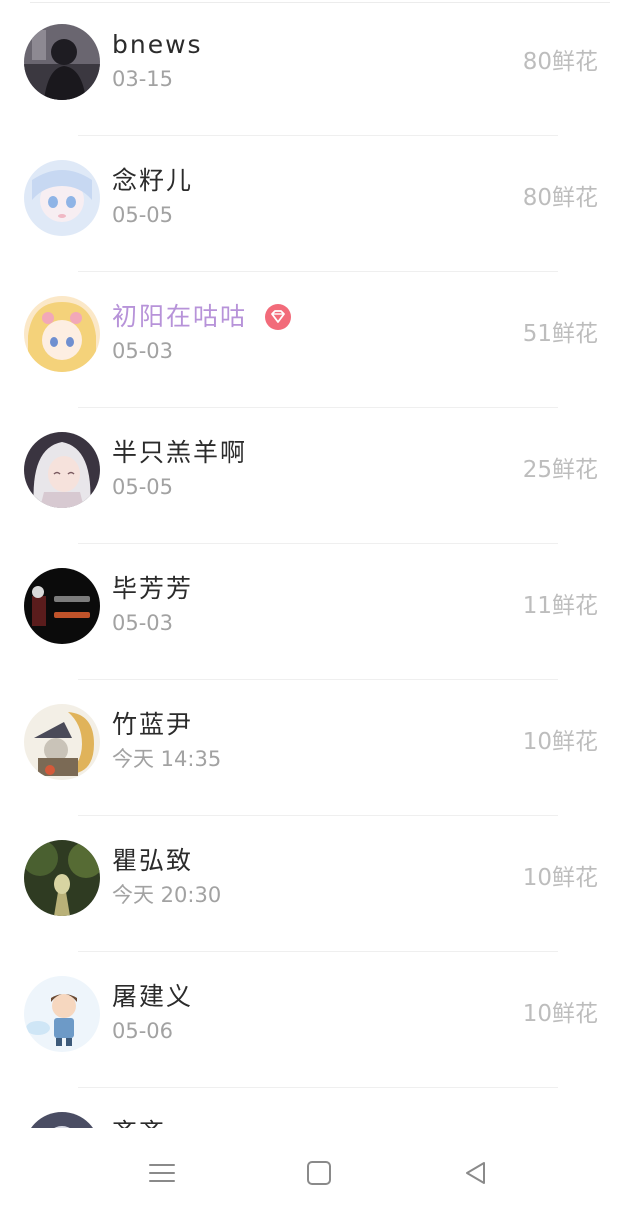 This screenshot has width=640, height=1217. Describe the element at coordinates (157, 45) in the screenshot. I see `user-name: bnews` at that location.